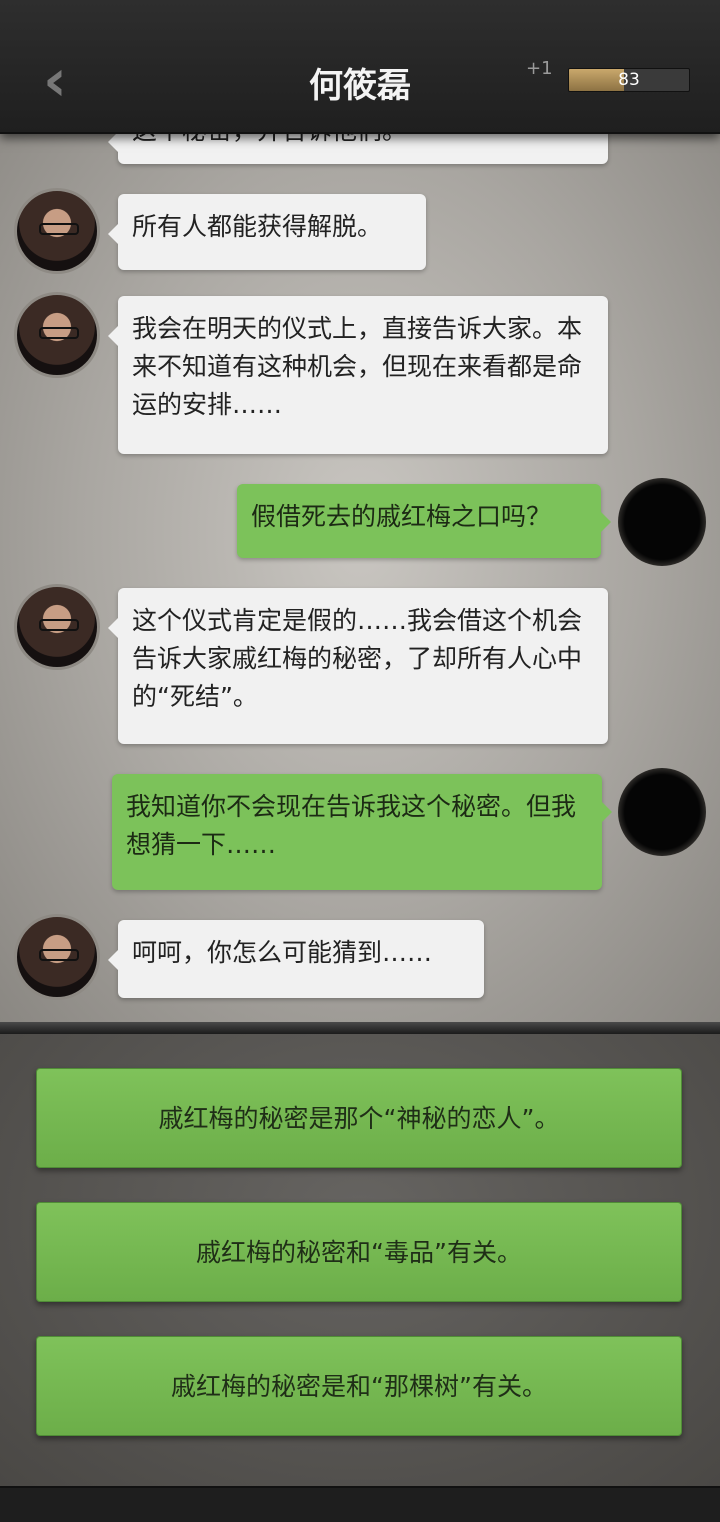  Describe the element at coordinates (401, 516) in the screenshot. I see `message-text: 假借死去的戚红梅之口吗？` at that location.